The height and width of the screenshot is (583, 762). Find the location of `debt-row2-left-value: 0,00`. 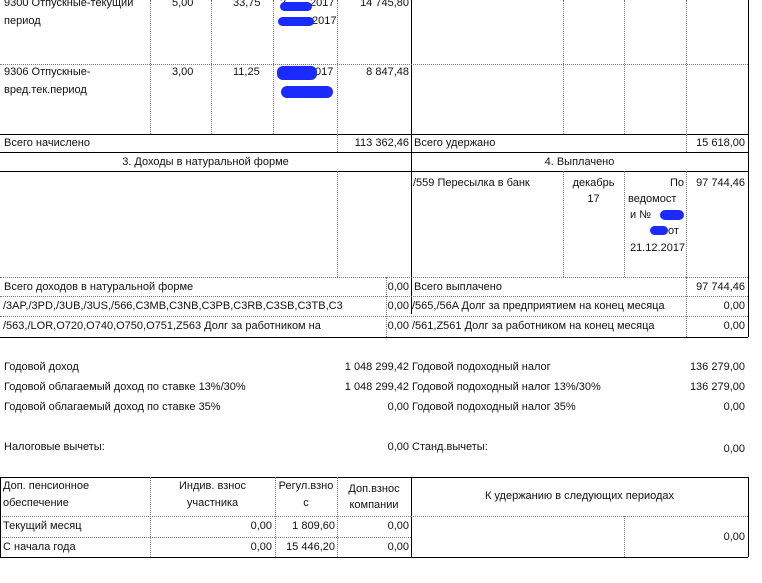

debt-row2-left-value: 0,00 is located at coordinates (398, 326).